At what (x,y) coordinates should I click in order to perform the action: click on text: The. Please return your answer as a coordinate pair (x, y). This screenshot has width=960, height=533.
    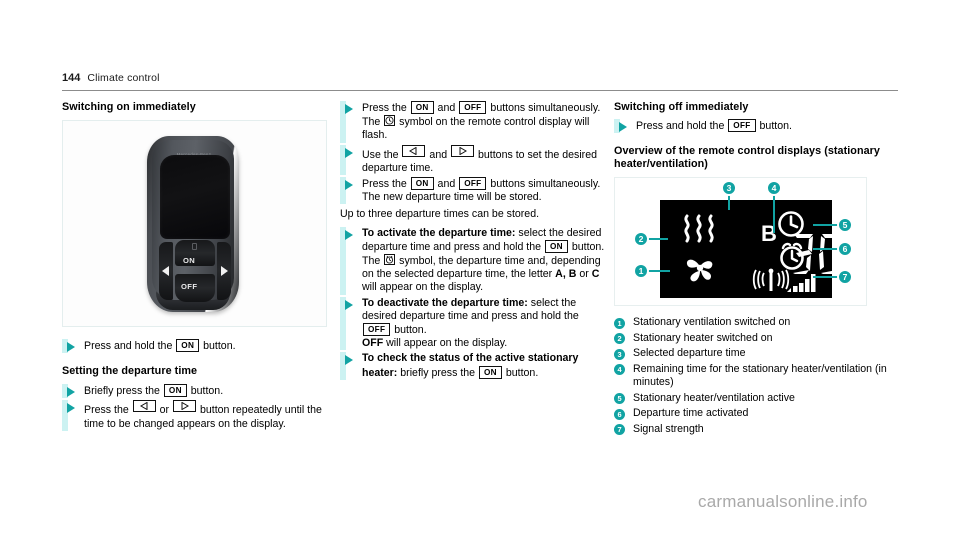
    Looking at the image, I should click on (371, 261).